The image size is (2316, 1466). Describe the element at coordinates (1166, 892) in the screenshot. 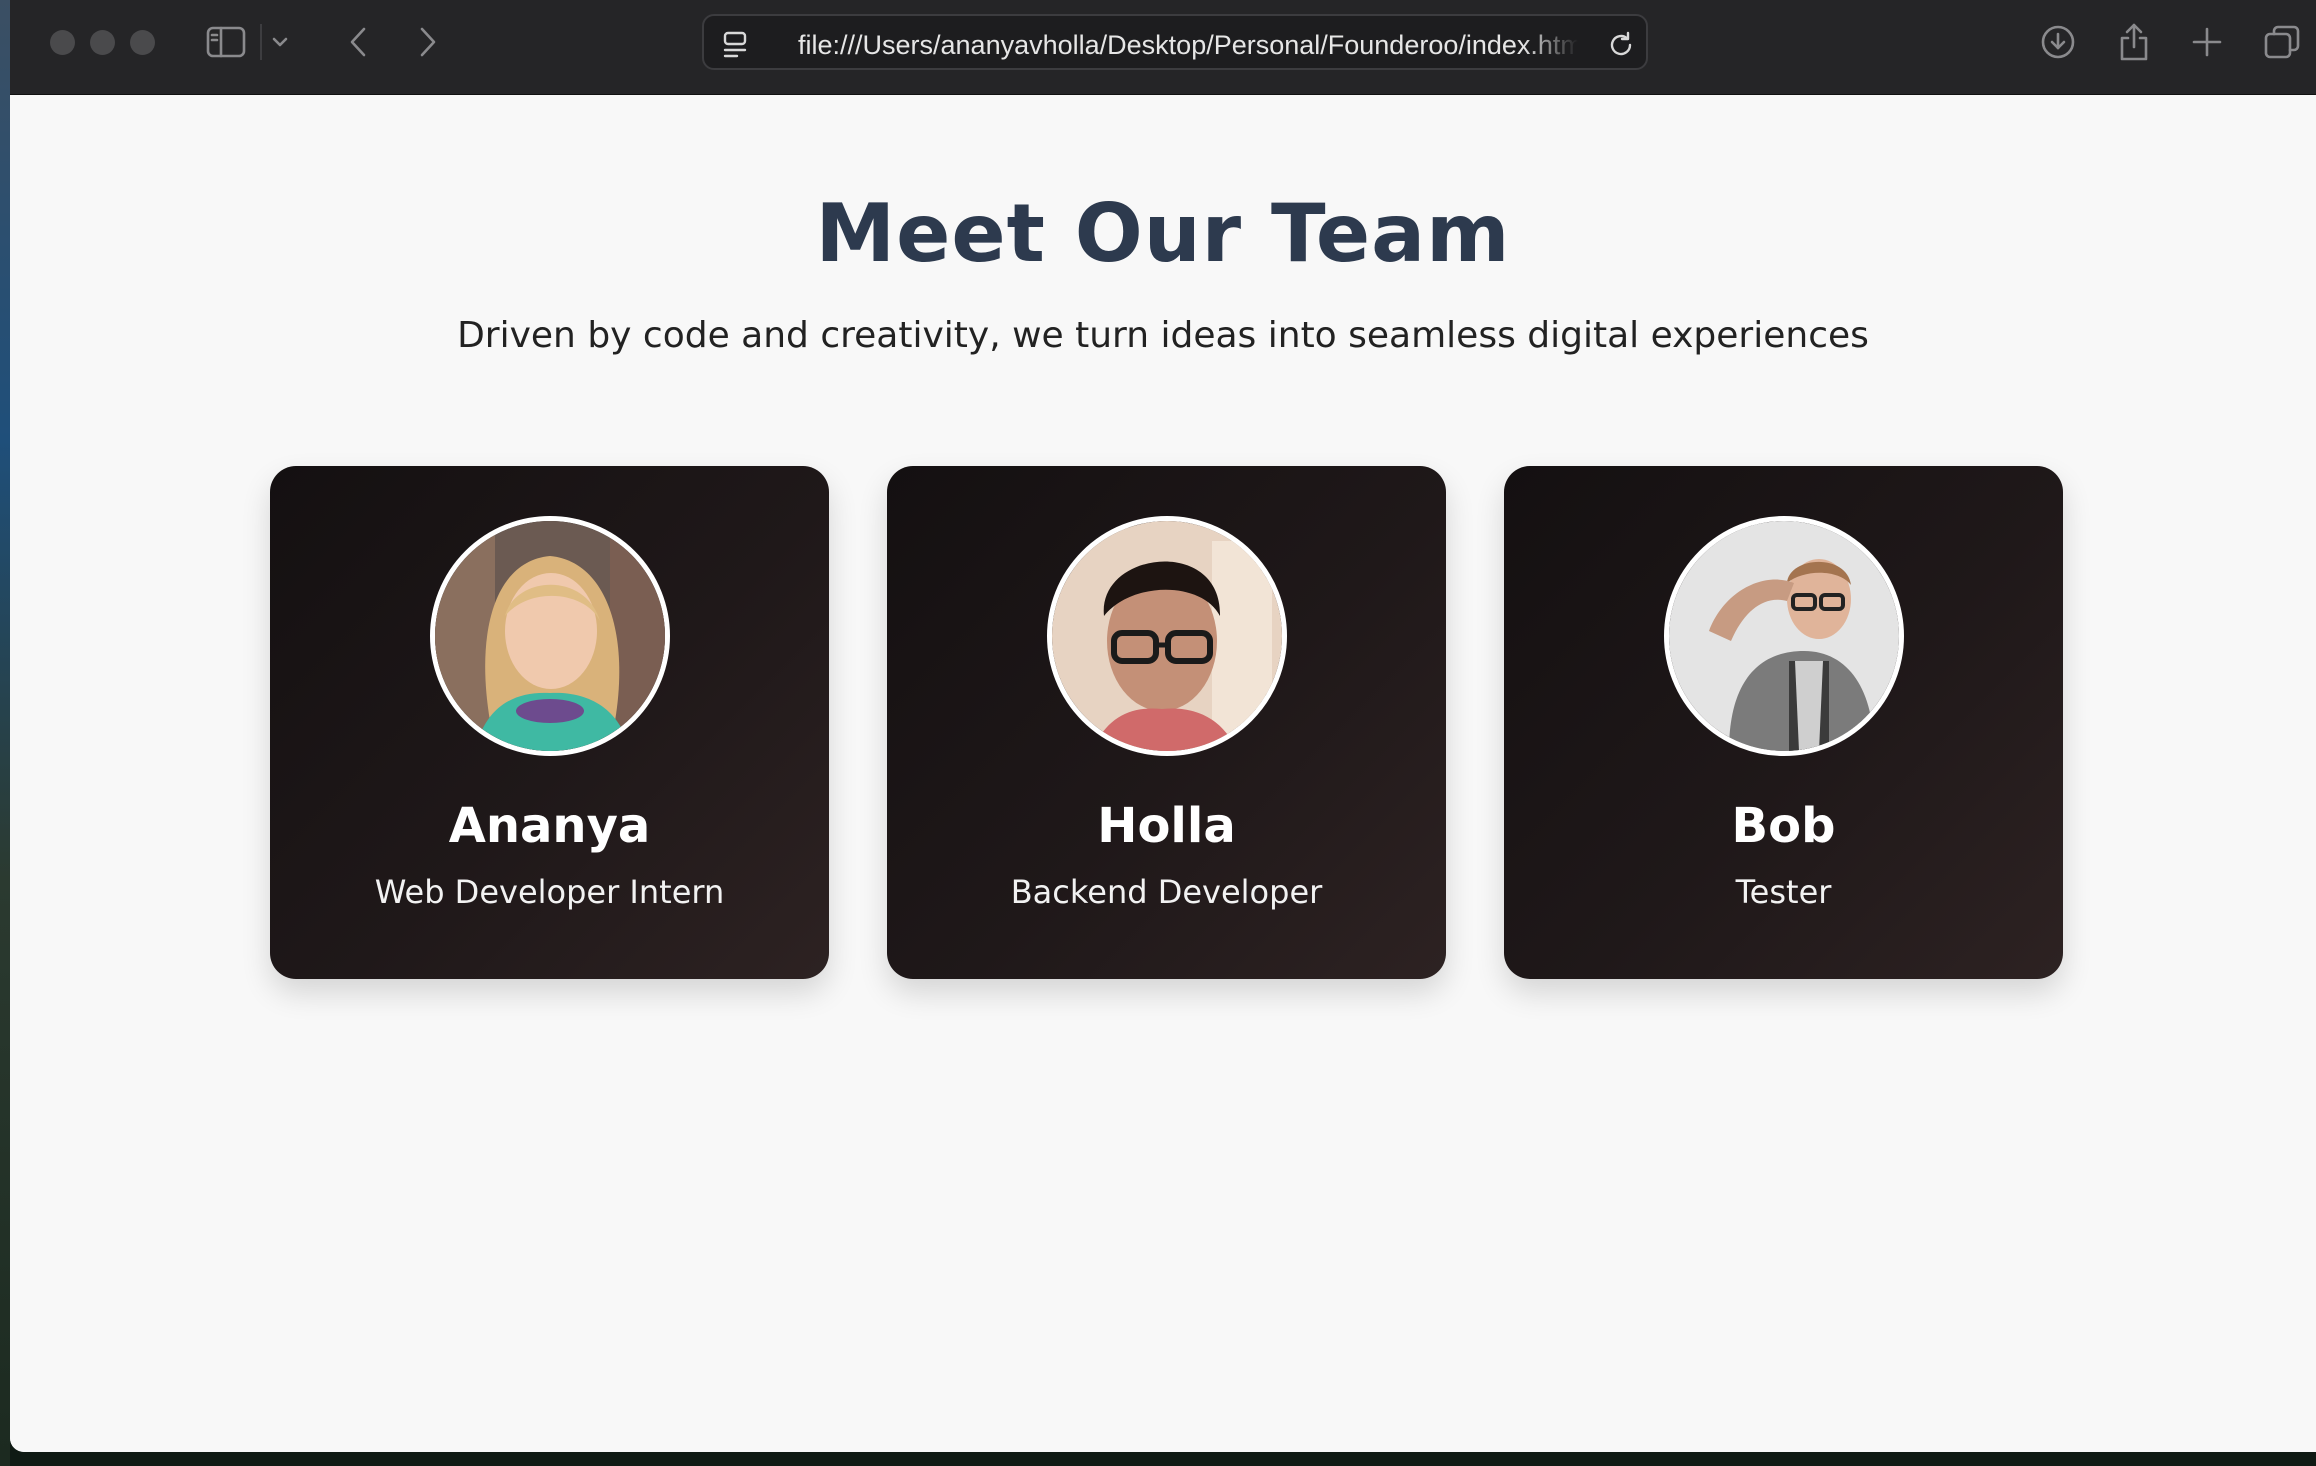

I see `member-role: Backend Developer` at that location.